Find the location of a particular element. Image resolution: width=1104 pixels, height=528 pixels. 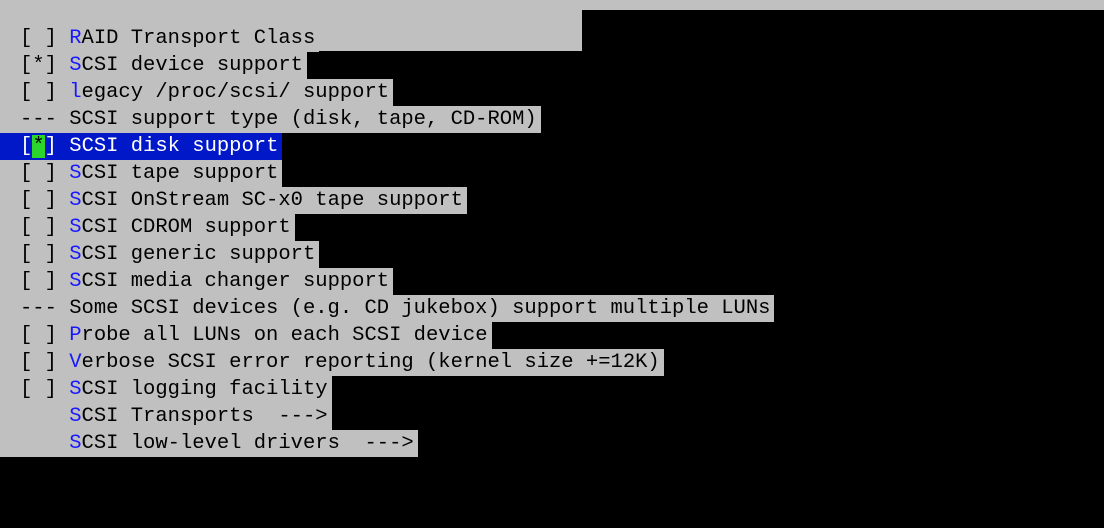

menu-item-line: SCSI Transports ---> is located at coordinates (166, 416).